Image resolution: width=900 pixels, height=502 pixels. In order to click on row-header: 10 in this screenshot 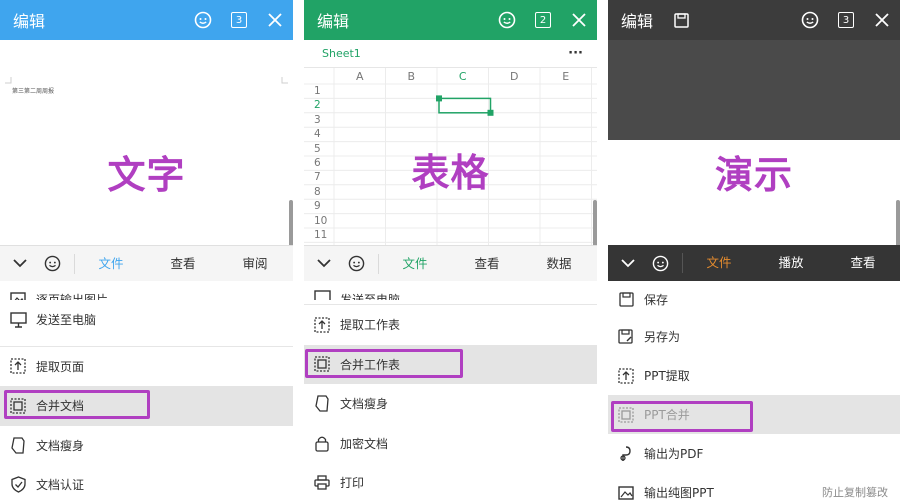, I will do `click(320, 221)`.